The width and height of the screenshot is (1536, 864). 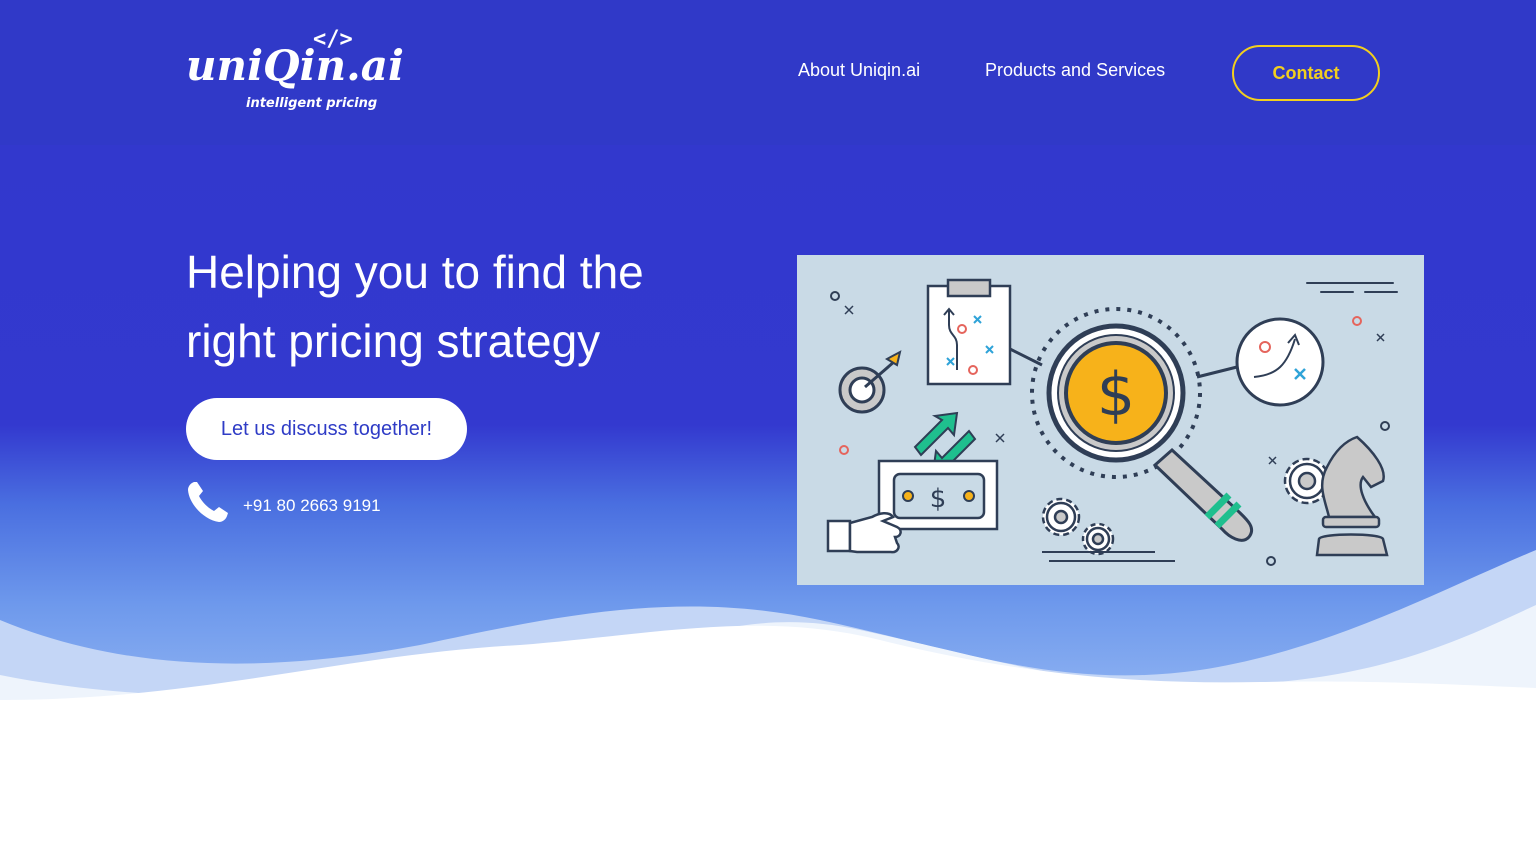 I want to click on magnifier-icon: $, so click(x=1131, y=424).